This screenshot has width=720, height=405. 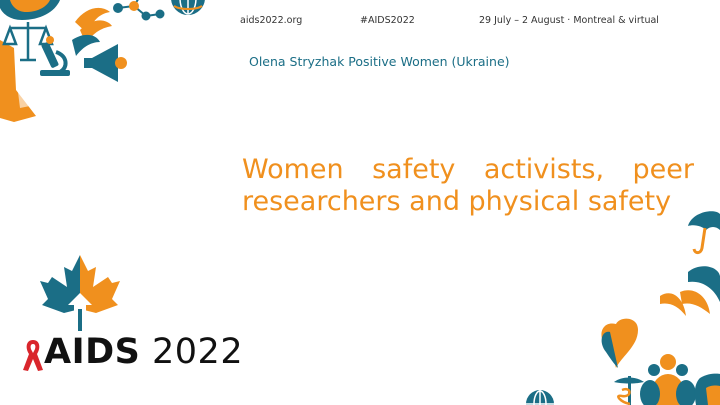 What do you see at coordinates (619, 343) in the screenshot?
I see `heart-icon` at bounding box center [619, 343].